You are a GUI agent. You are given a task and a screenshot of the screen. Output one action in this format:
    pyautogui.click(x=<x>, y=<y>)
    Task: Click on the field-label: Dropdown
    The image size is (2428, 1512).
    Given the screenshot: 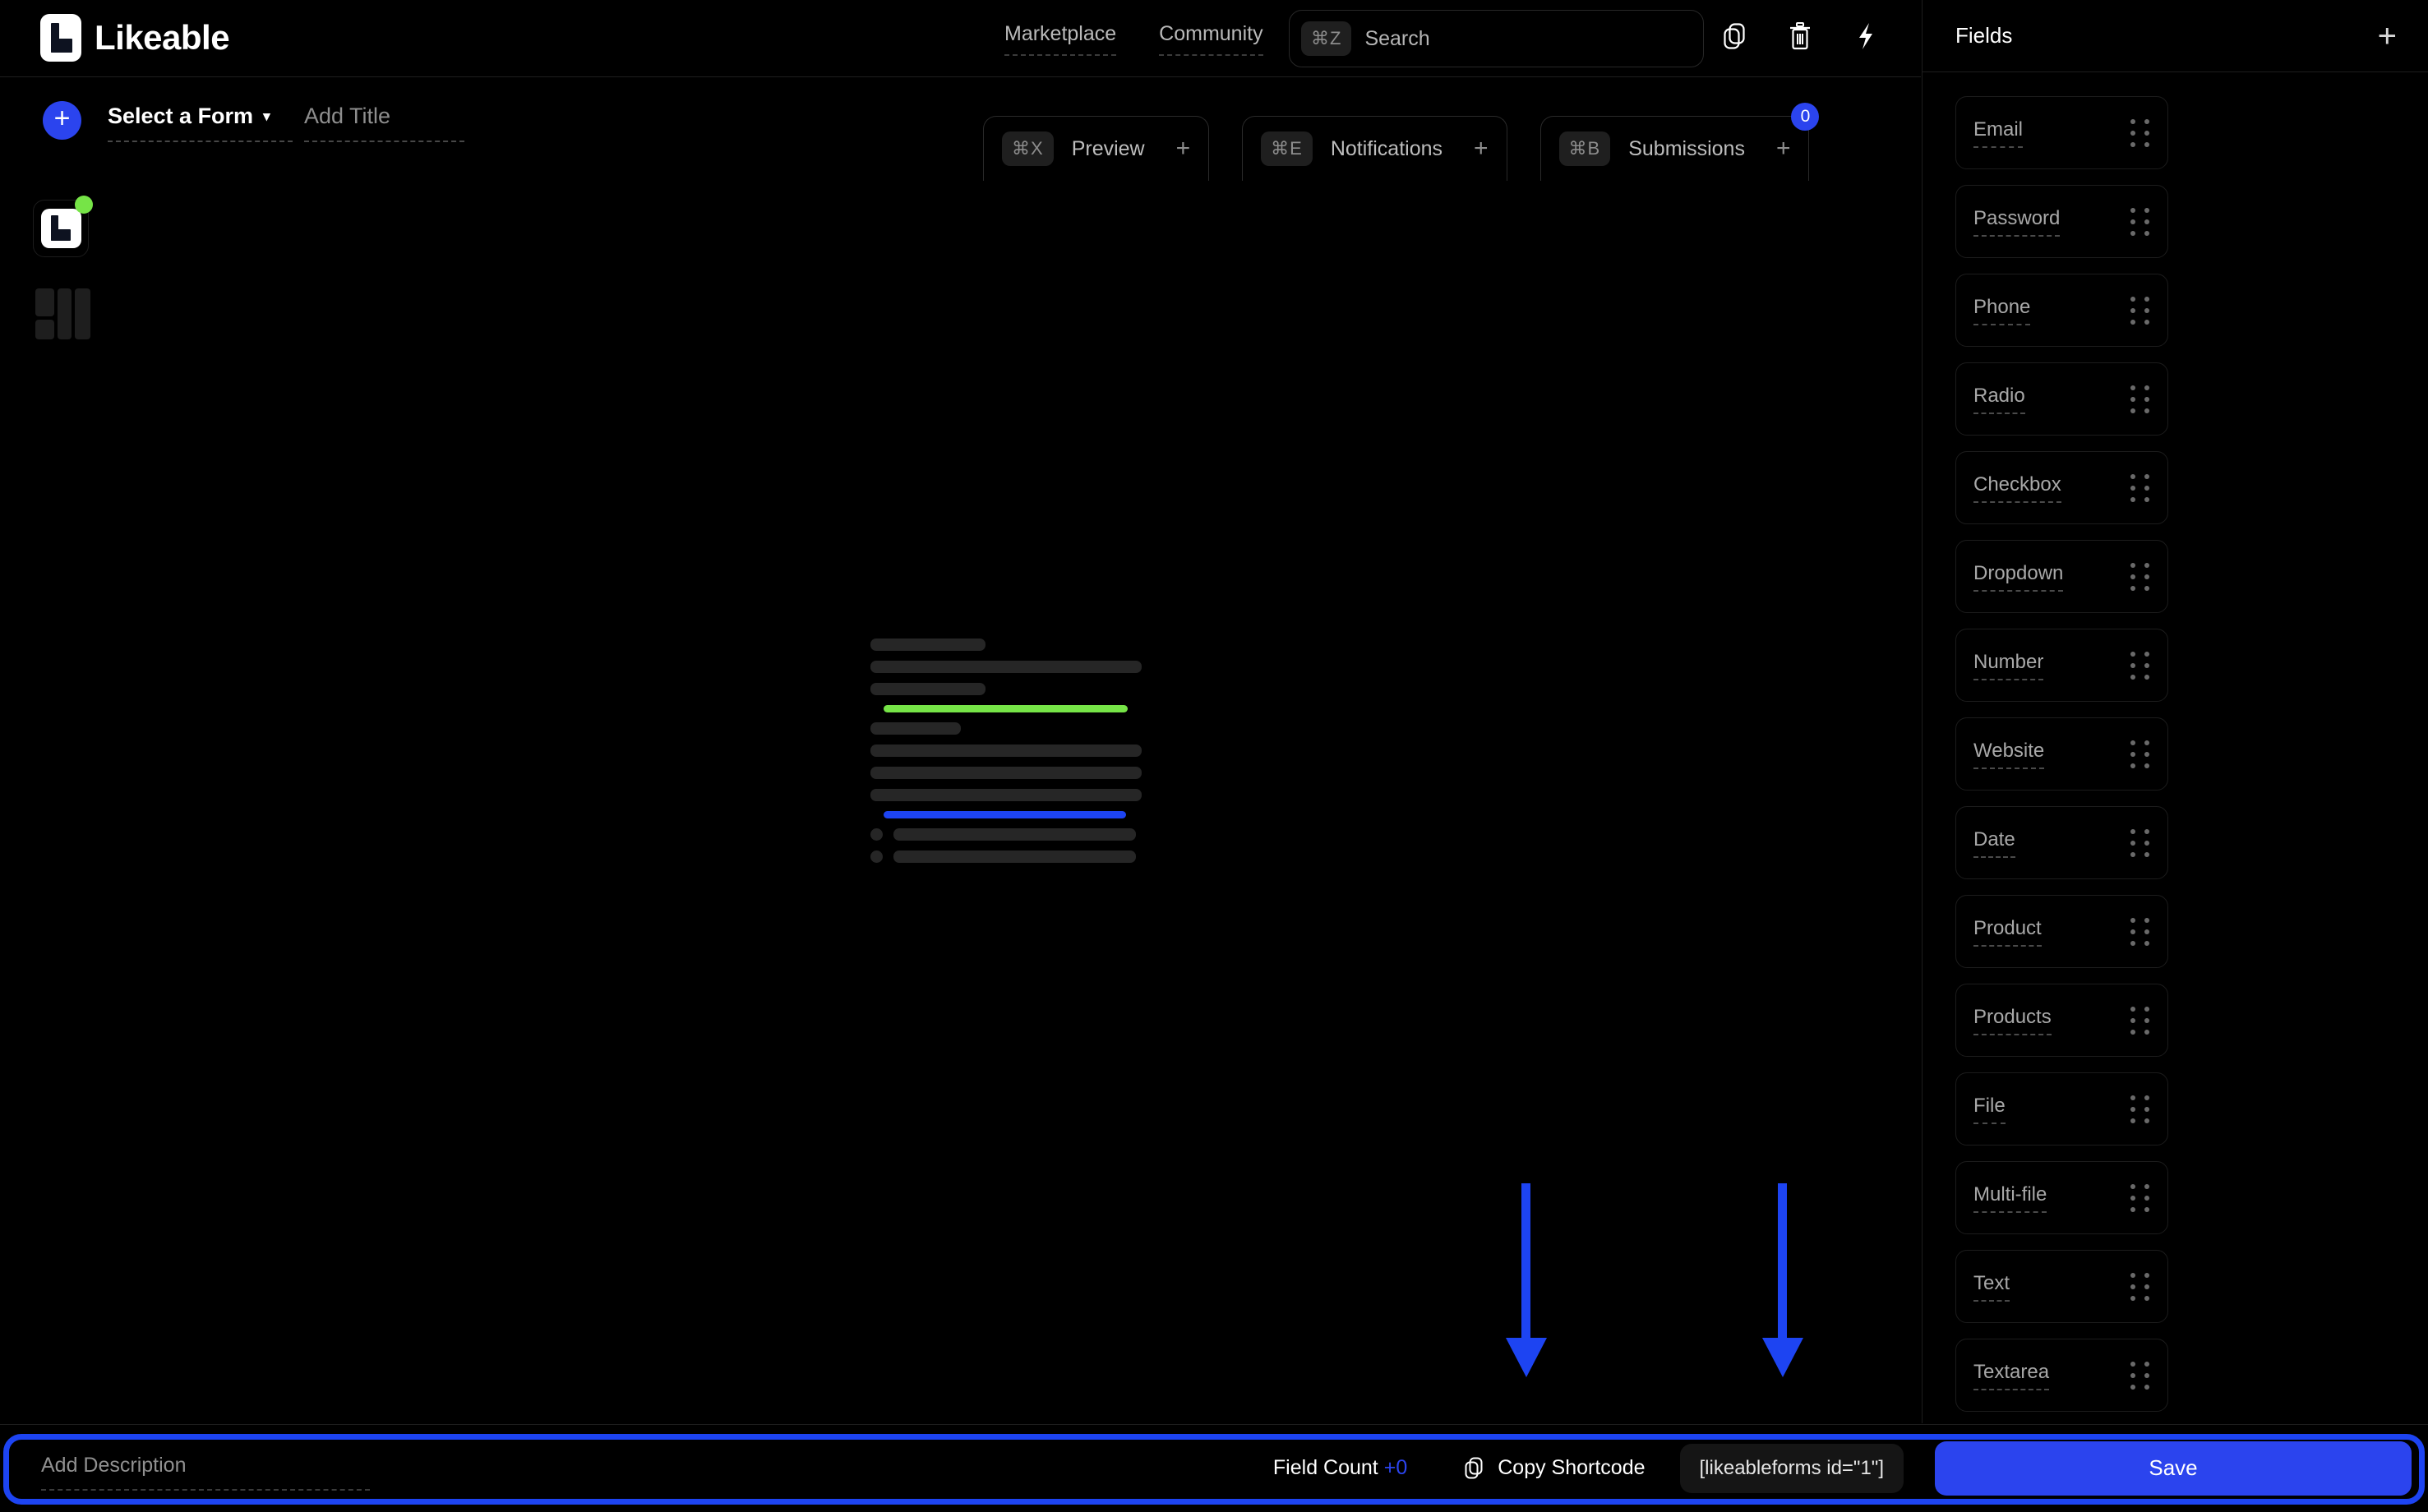 What is the action you would take?
    pyautogui.click(x=2018, y=577)
    